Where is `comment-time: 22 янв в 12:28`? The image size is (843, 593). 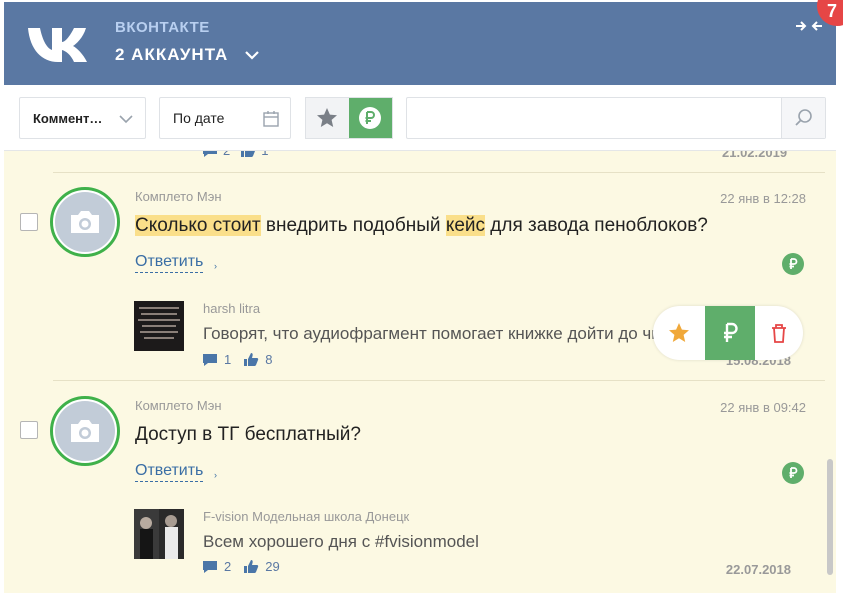
comment-time: 22 янв в 12:28 is located at coordinates (763, 198).